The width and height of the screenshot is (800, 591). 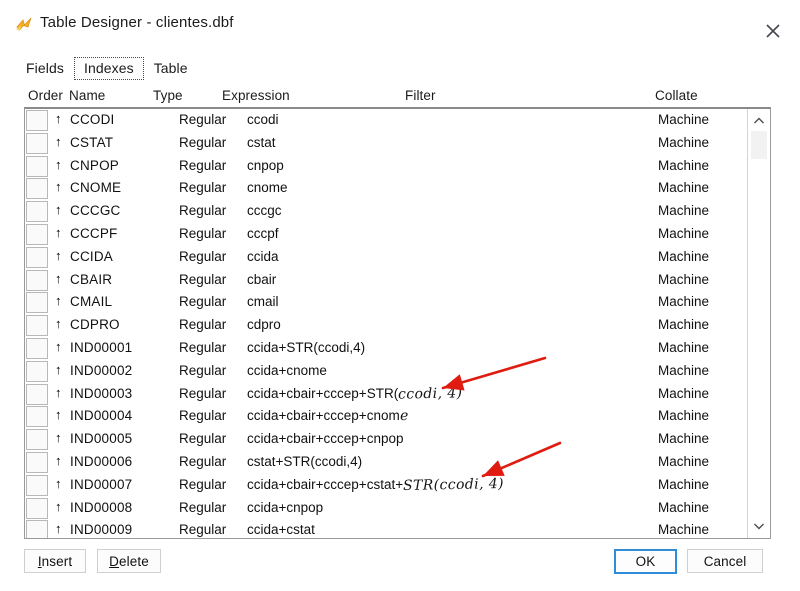 I want to click on table-row: ↑ IND00009 Regular ccida+cstat Machine, so click(x=386, y=528).